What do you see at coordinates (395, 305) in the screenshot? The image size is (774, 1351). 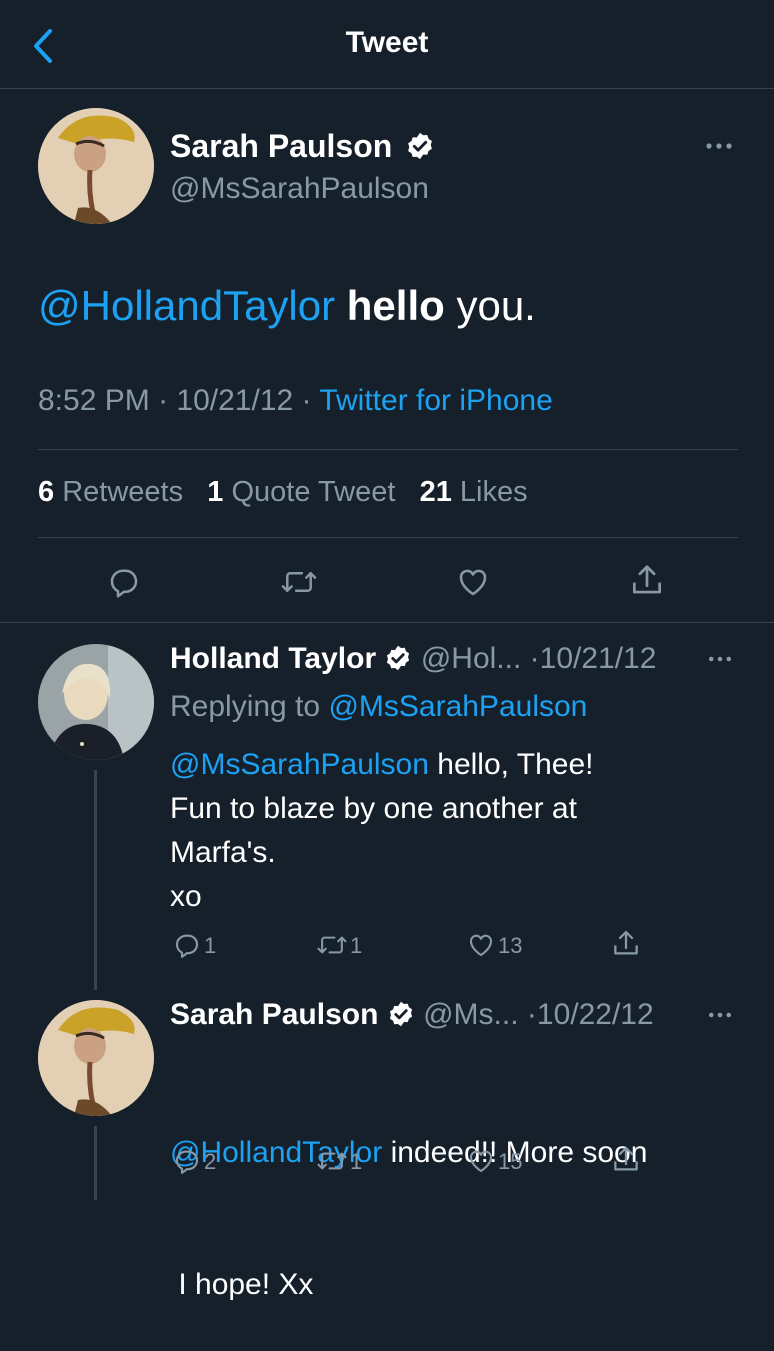 I see `tweet-text-bold: hello` at bounding box center [395, 305].